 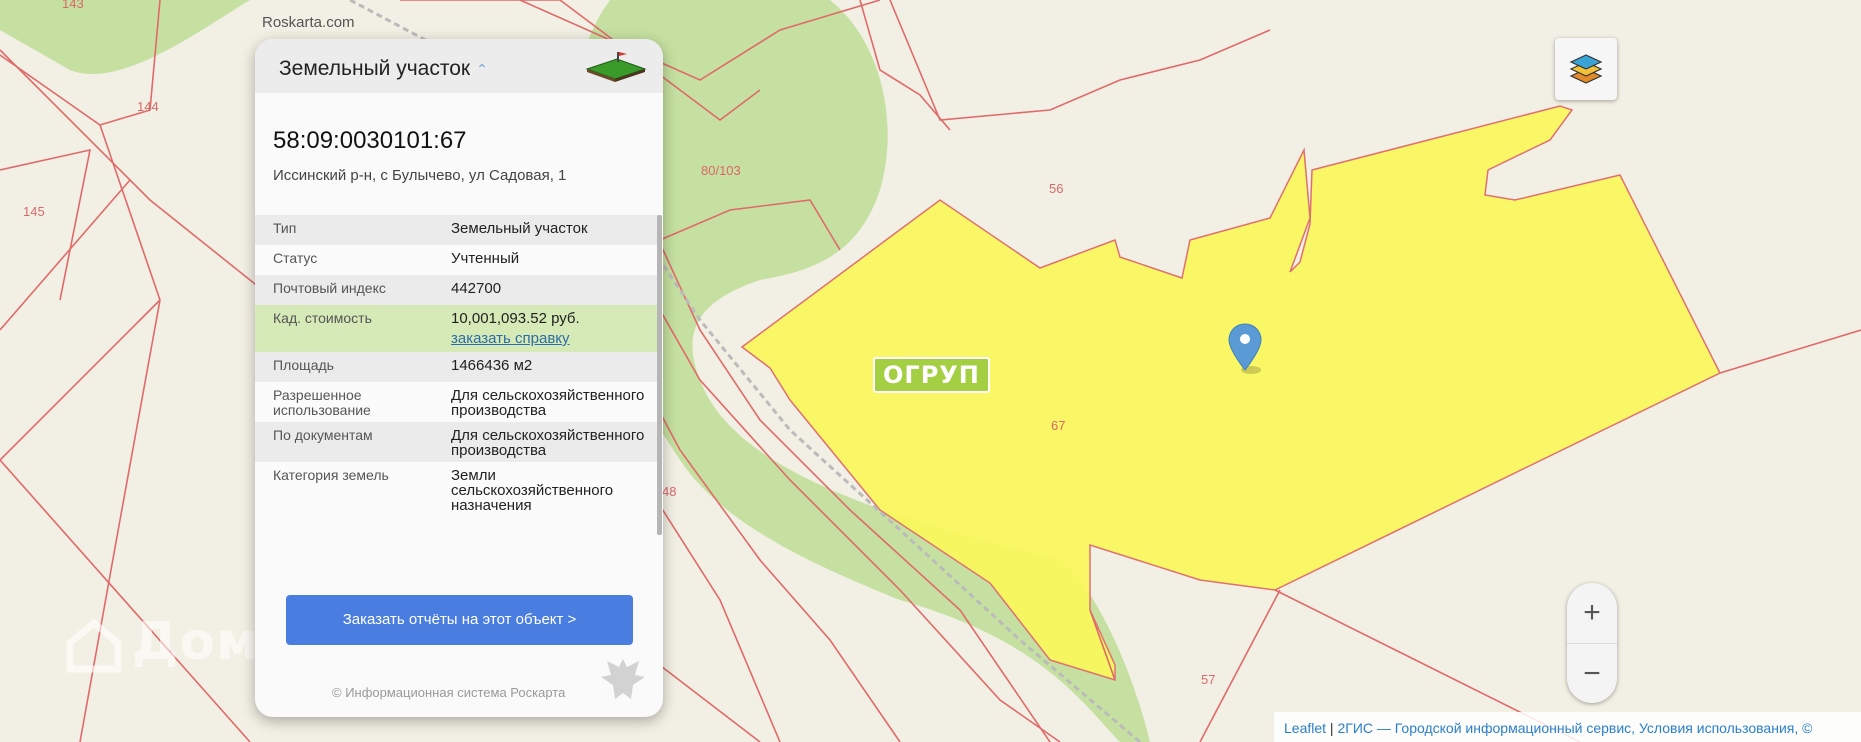 What do you see at coordinates (482, 69) in the screenshot?
I see `chevron-up-icon: ⌃` at bounding box center [482, 69].